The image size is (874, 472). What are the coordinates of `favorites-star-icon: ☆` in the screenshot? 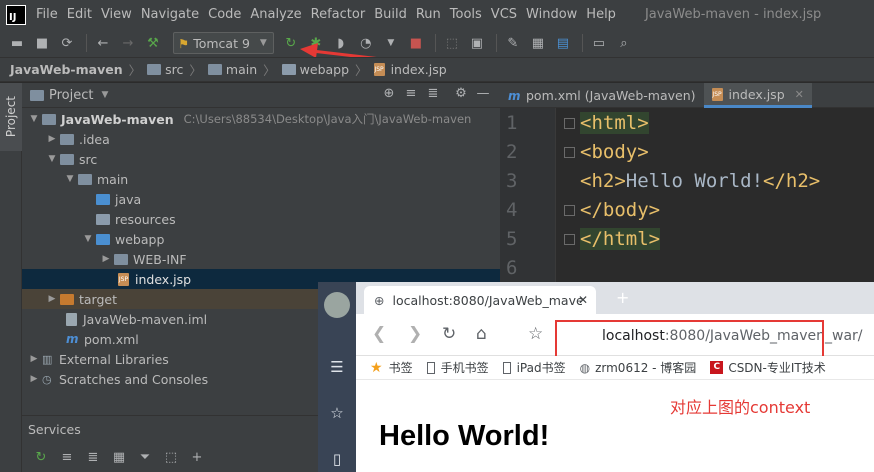 It's located at (337, 413).